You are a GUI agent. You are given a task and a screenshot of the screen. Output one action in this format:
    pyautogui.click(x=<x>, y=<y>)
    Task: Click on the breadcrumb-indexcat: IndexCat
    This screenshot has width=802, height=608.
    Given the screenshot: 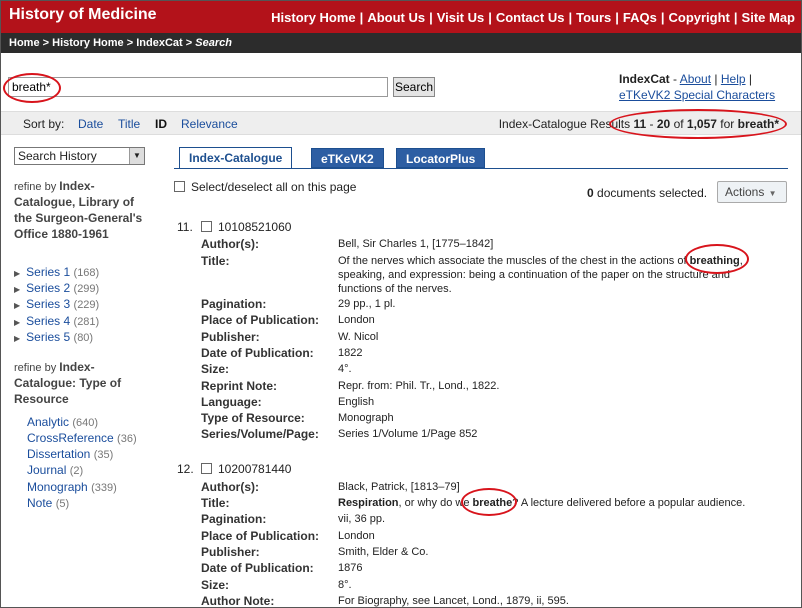 What is the action you would take?
    pyautogui.click(x=159, y=43)
    